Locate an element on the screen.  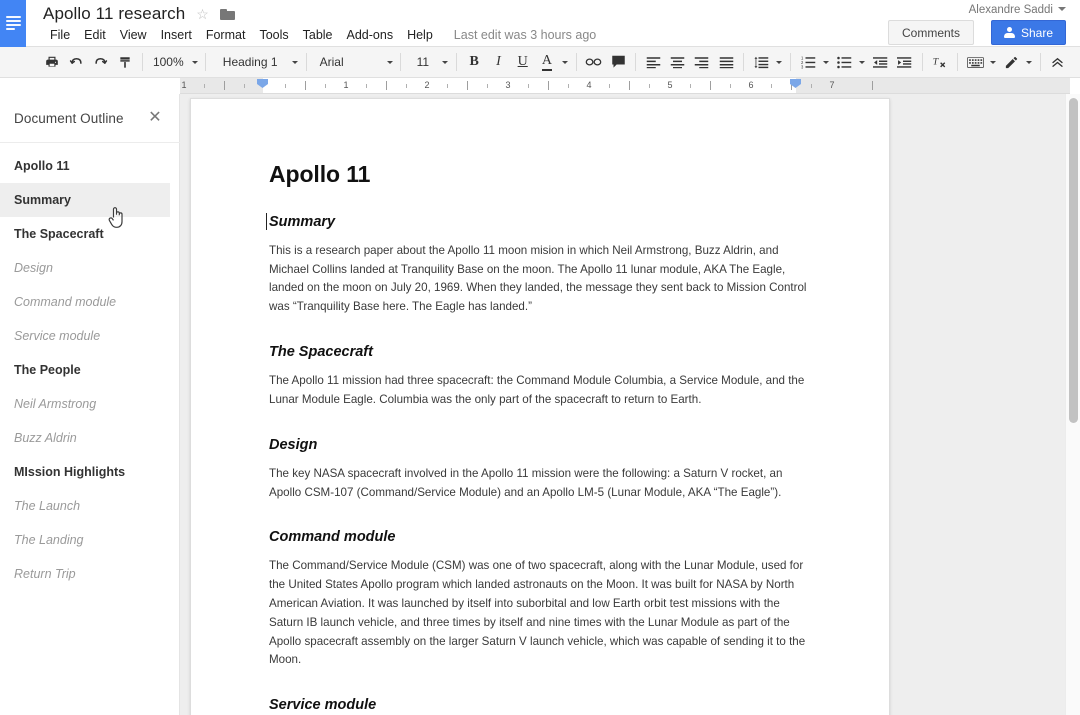
formatting-toolbar: 100% Heading 1 Arial 11 B I U A 1 2 3 T is located at coordinates (540, 62).